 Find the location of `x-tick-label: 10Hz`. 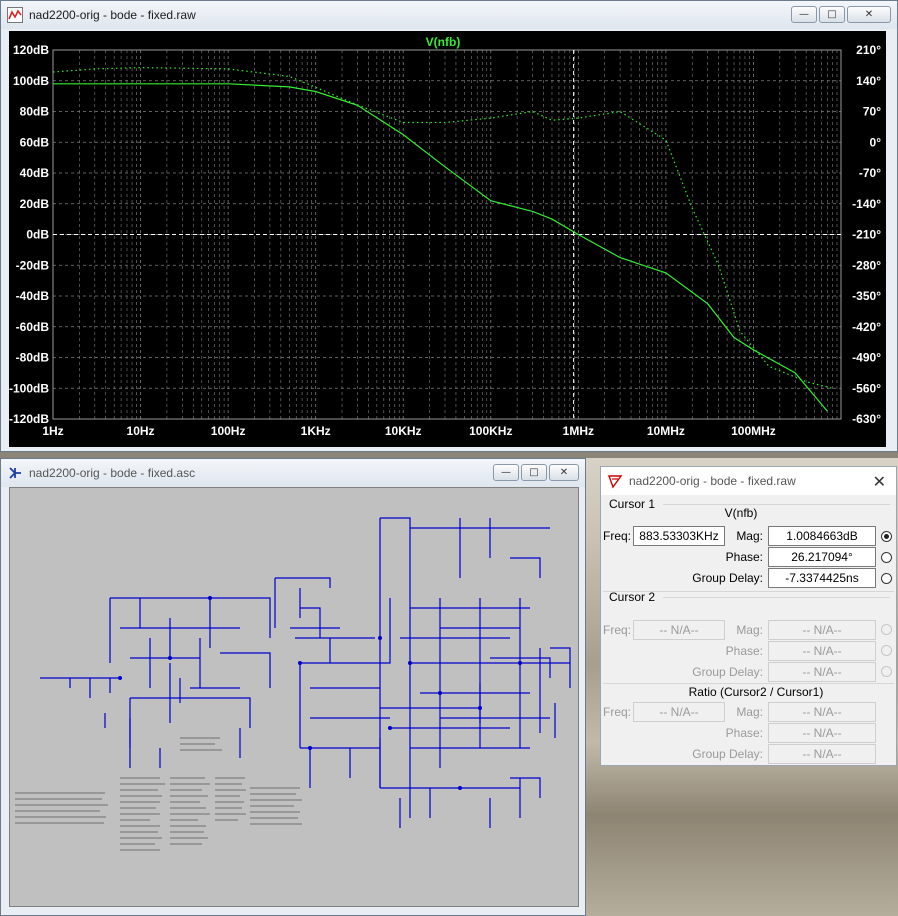

x-tick-label: 10Hz is located at coordinates (141, 431).